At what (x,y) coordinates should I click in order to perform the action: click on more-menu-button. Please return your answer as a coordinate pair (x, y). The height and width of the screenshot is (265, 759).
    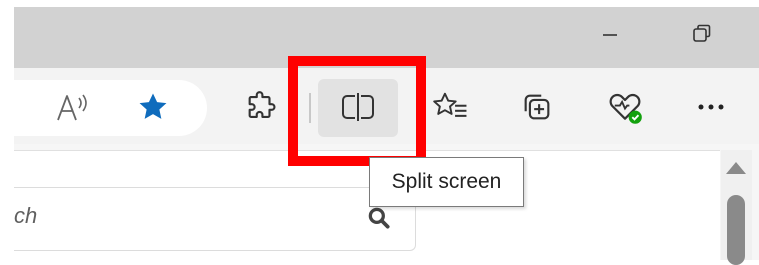
    Looking at the image, I should click on (711, 108).